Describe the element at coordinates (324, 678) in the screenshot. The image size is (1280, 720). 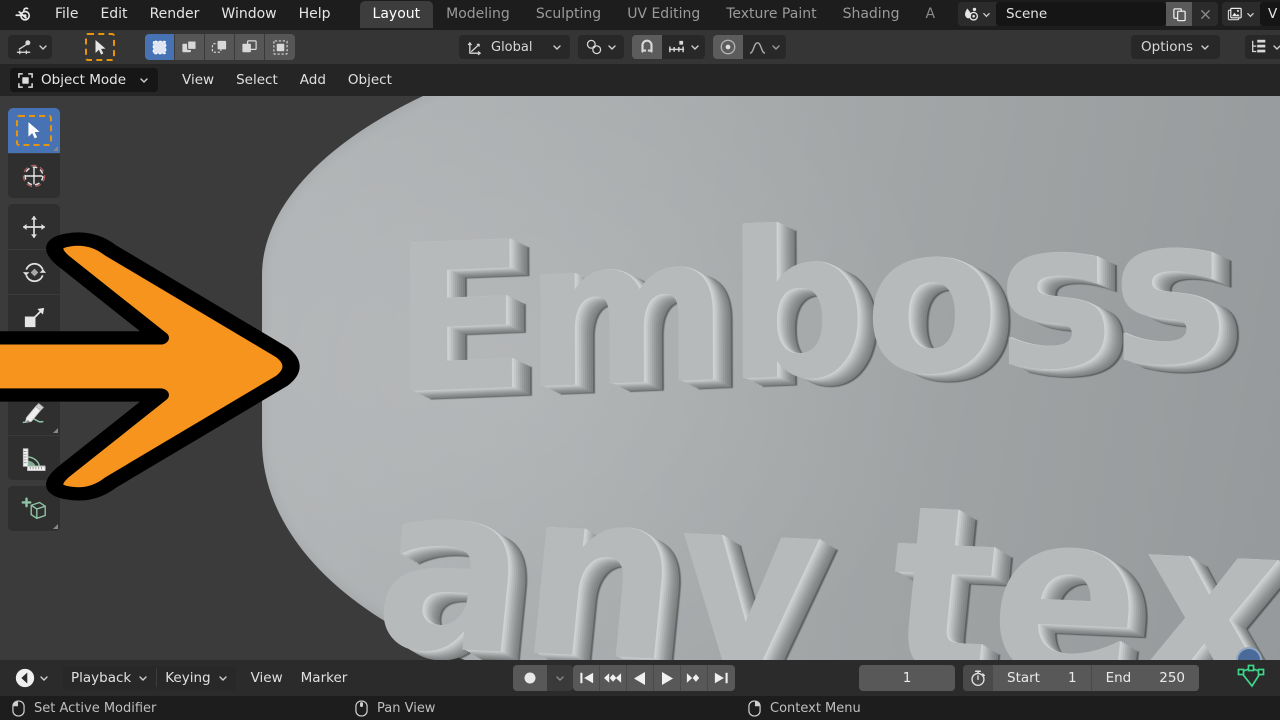
I see `timeline-menu-marker: Marker` at that location.